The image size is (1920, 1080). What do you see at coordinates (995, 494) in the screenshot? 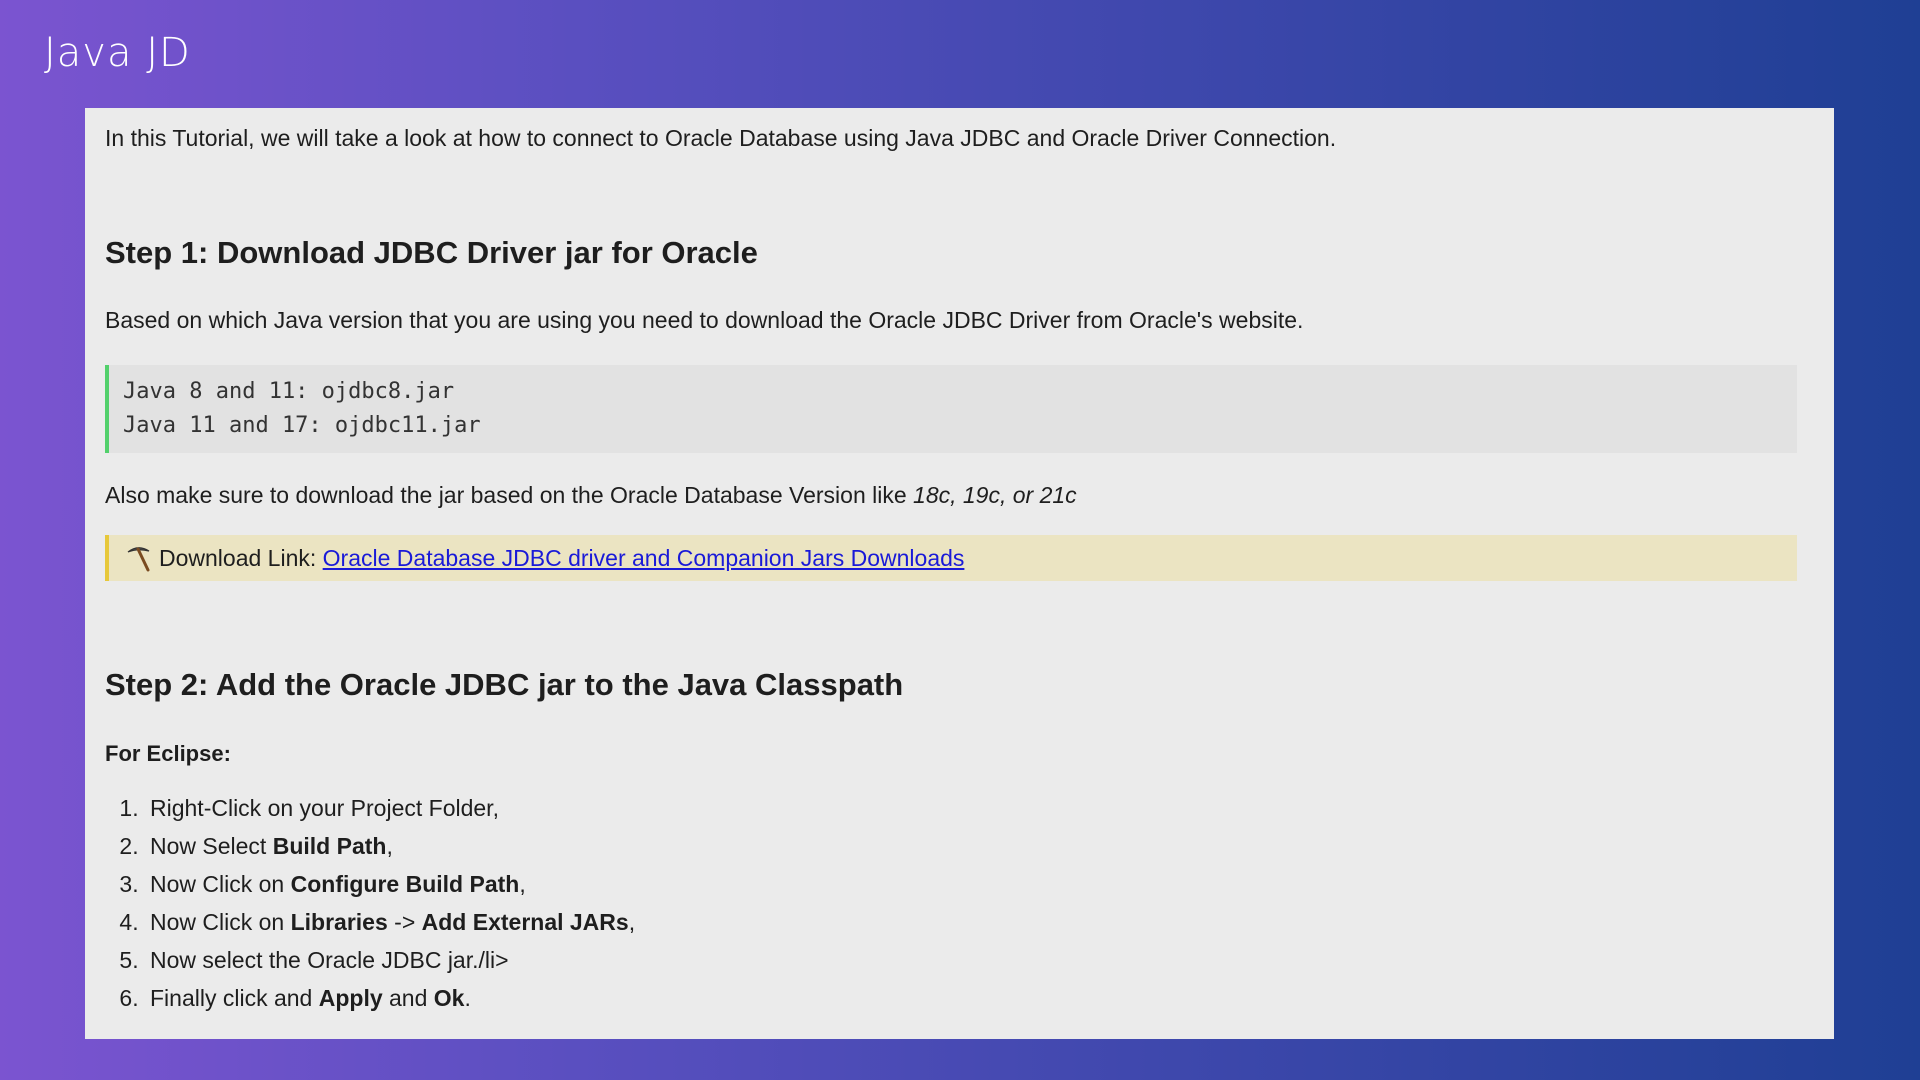
I see `version-list: 18c, 19c, or 21c` at bounding box center [995, 494].